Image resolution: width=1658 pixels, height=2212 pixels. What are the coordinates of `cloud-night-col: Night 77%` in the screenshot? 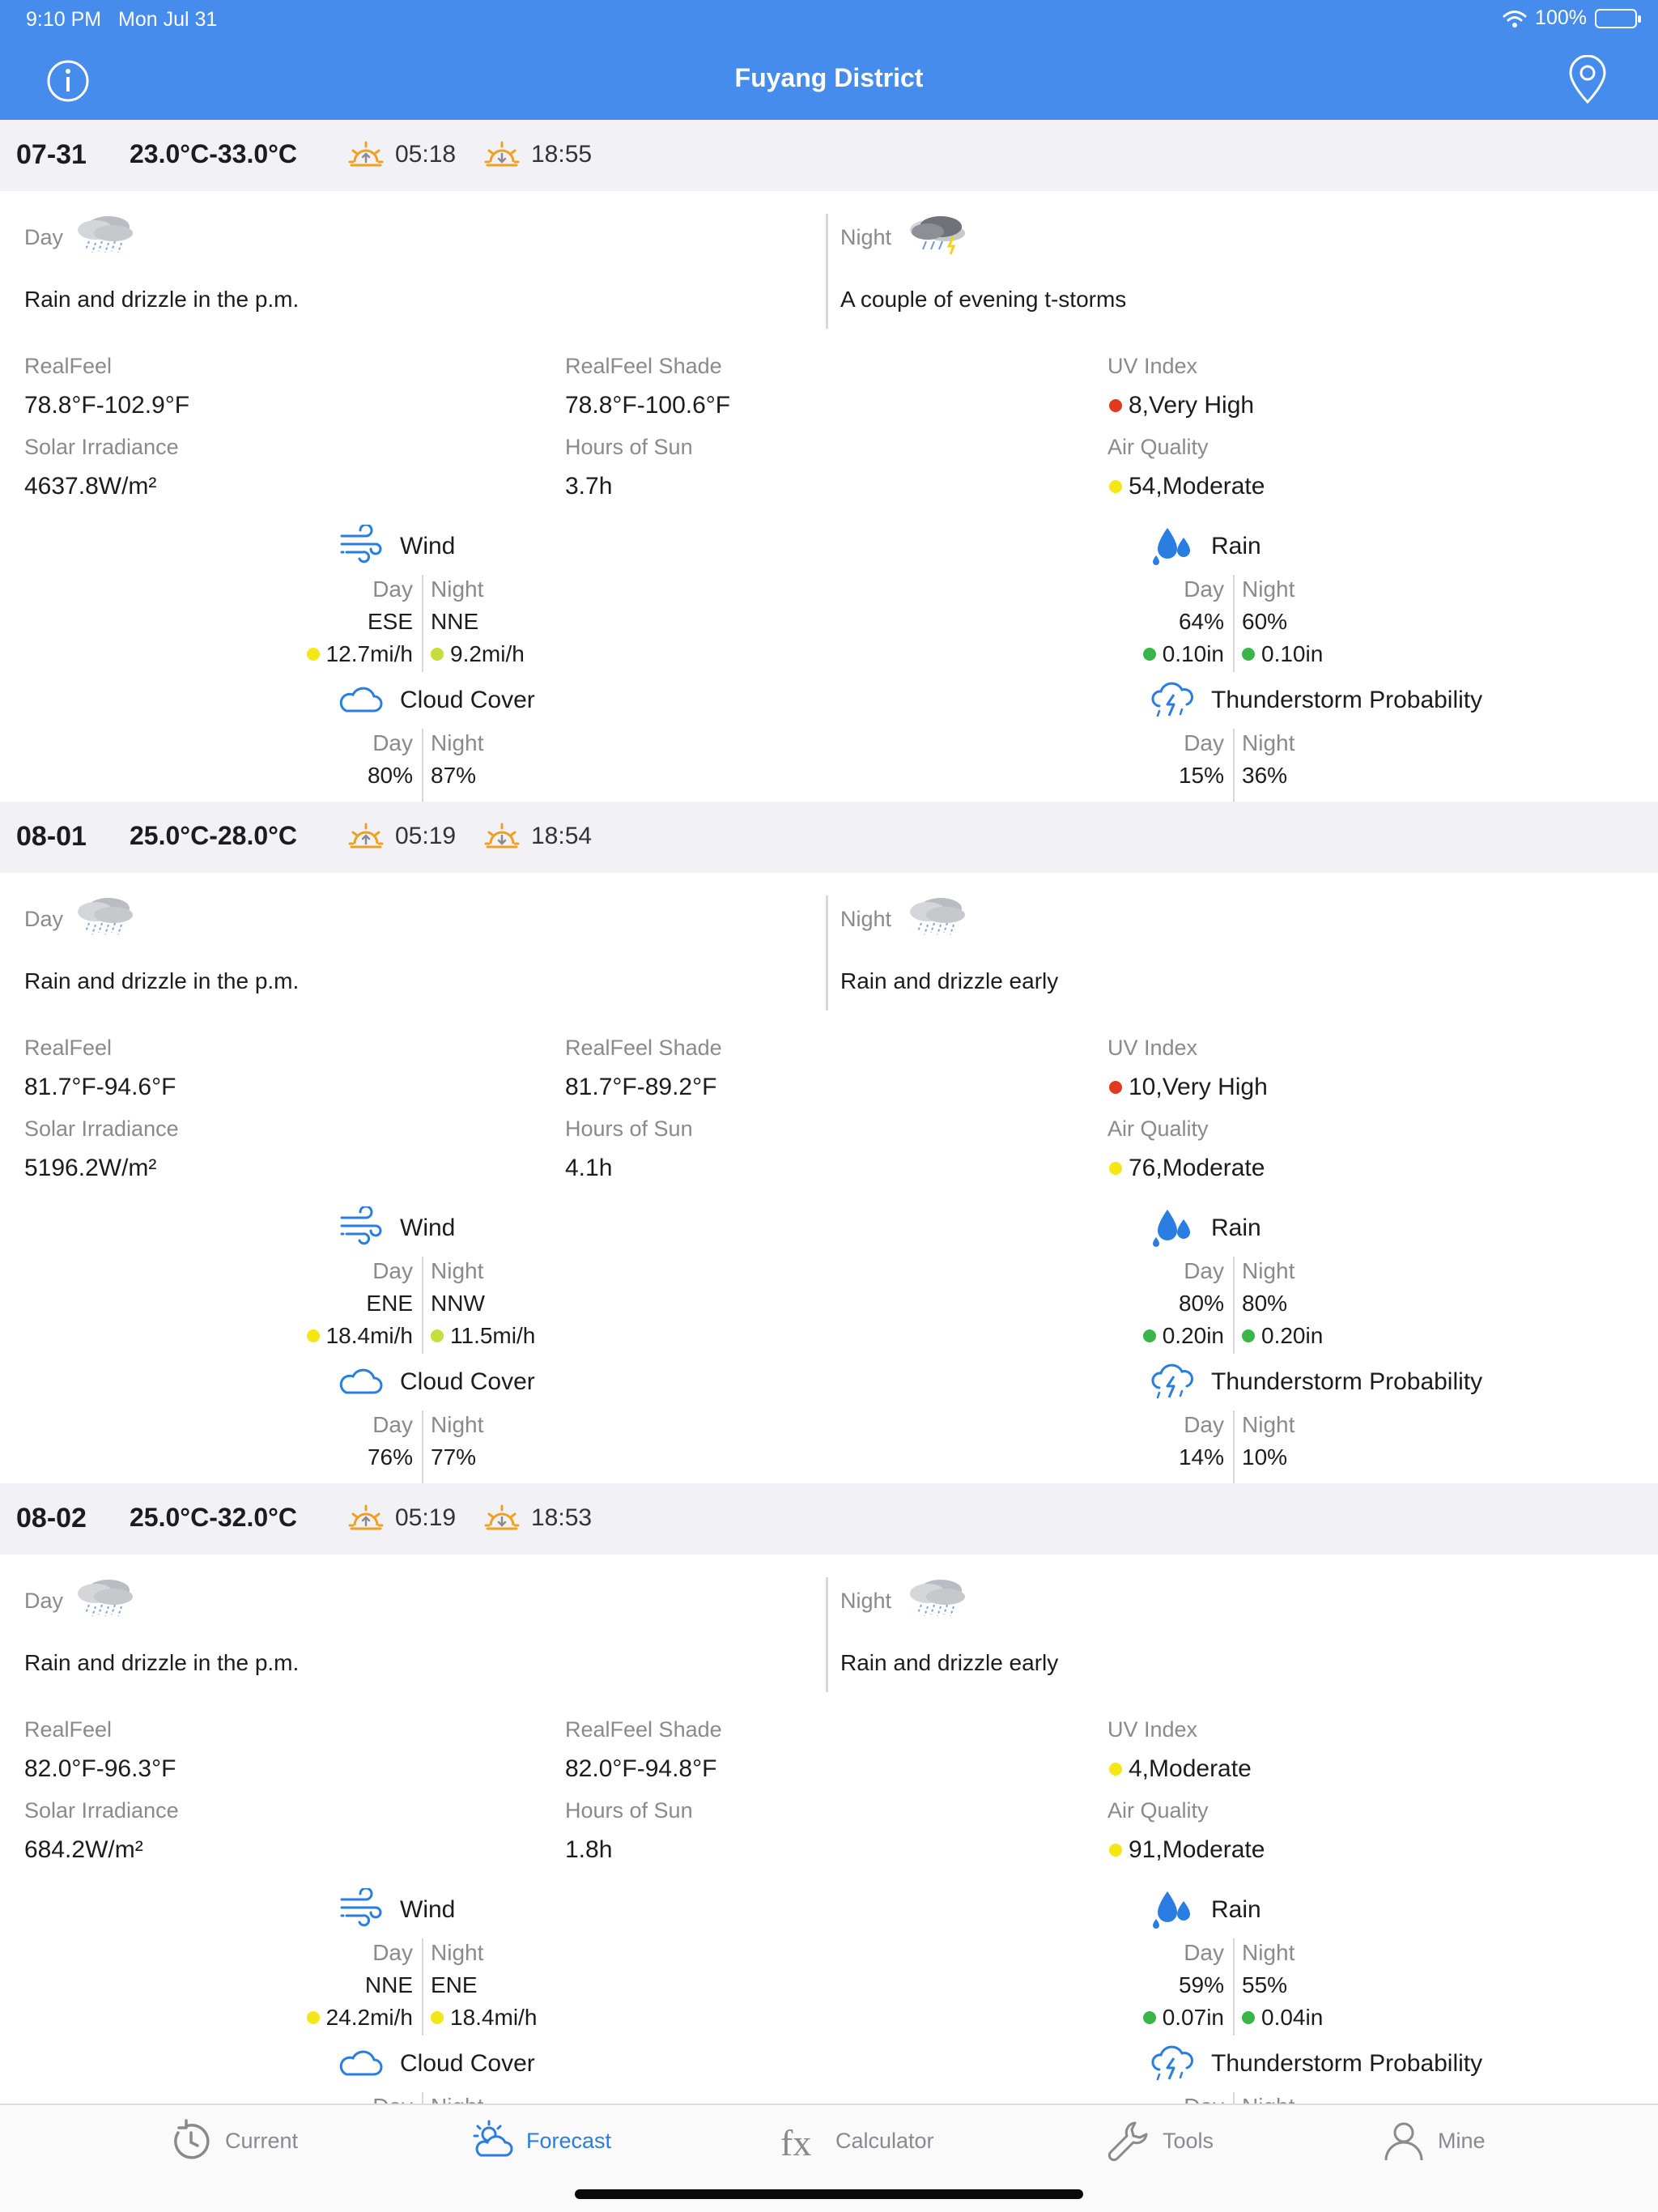 It's located at (457, 1441).